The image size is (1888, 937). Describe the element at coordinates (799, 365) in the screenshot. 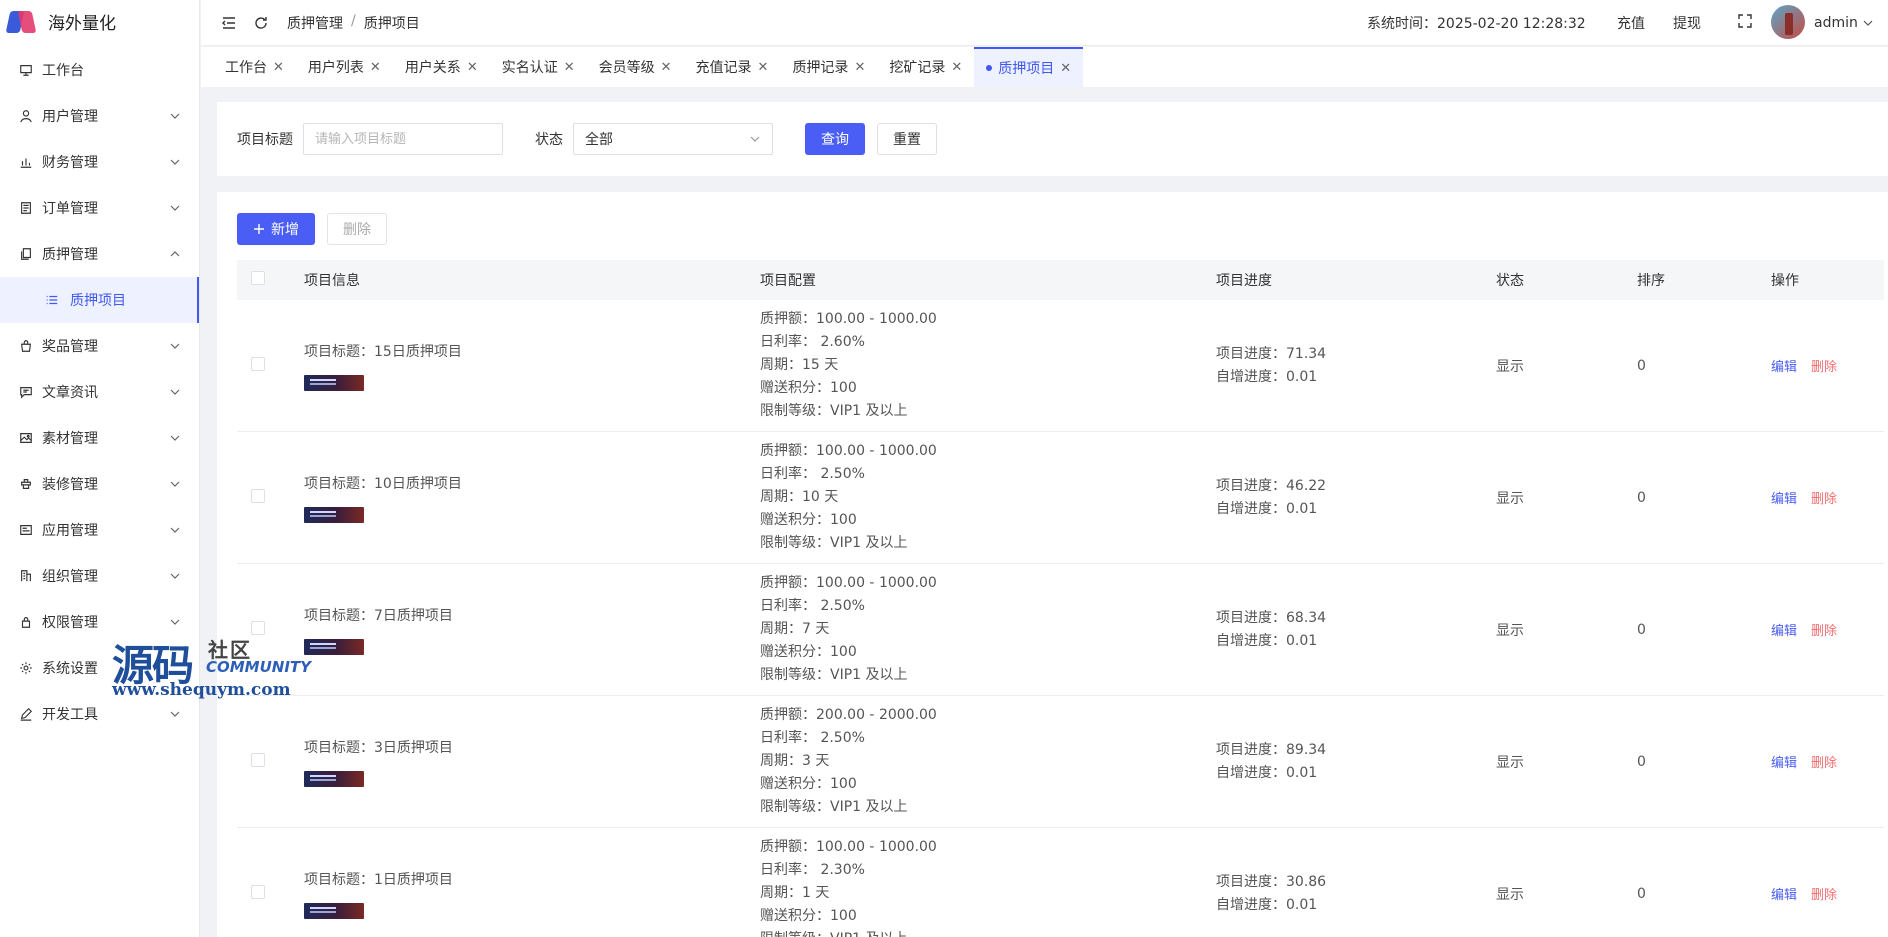

I see `config-line: 周期：15 天` at that location.